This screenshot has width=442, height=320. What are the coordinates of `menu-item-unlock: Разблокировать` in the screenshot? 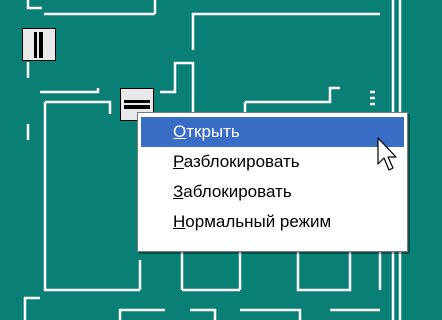 It's located at (272, 162).